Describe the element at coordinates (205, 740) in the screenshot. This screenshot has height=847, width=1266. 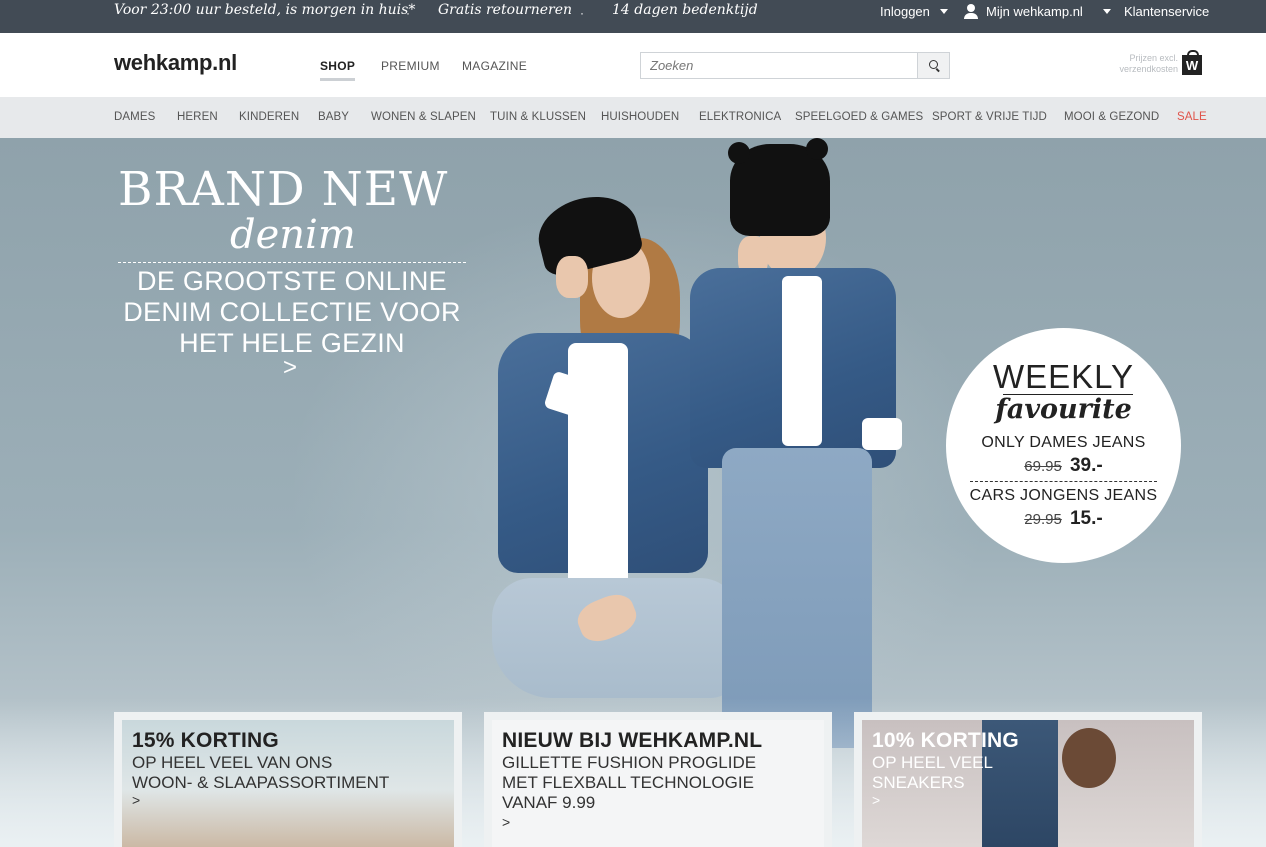
I see `promo-card-home-title: 15% KORTING` at that location.